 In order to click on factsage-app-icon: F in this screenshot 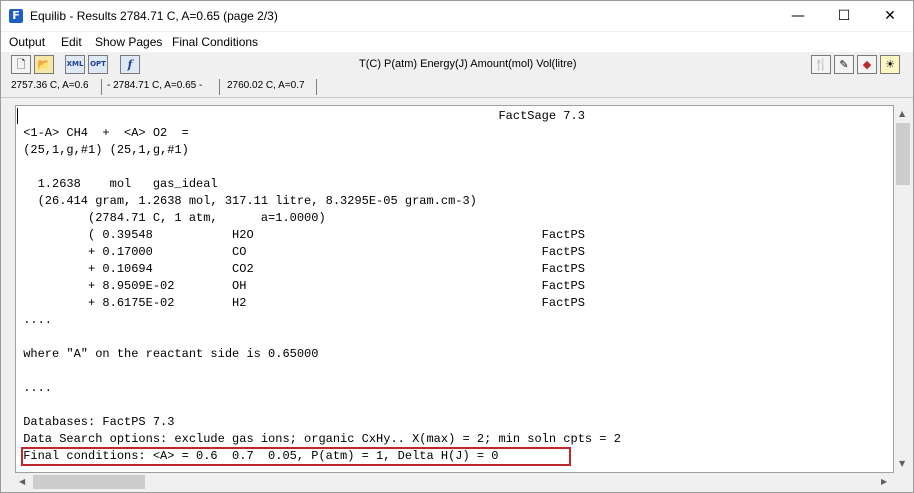, I will do `click(16, 16)`.